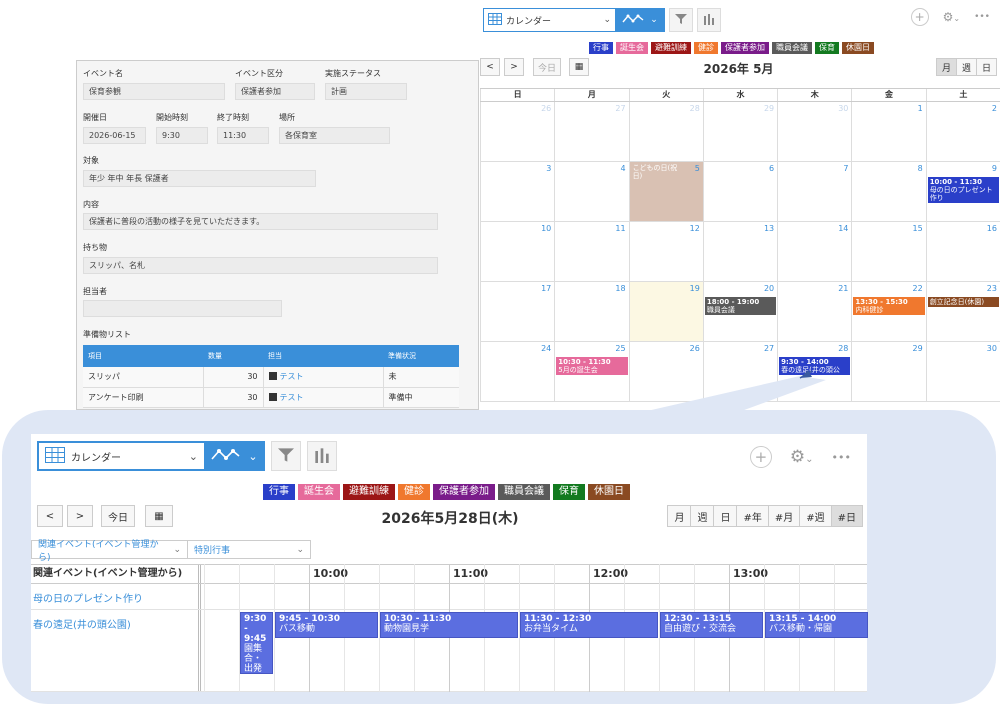 Image resolution: width=1000 pixels, height=706 pixels. I want to click on day-cell: 22 13:30 - 15:30 内科健診, so click(888, 311).